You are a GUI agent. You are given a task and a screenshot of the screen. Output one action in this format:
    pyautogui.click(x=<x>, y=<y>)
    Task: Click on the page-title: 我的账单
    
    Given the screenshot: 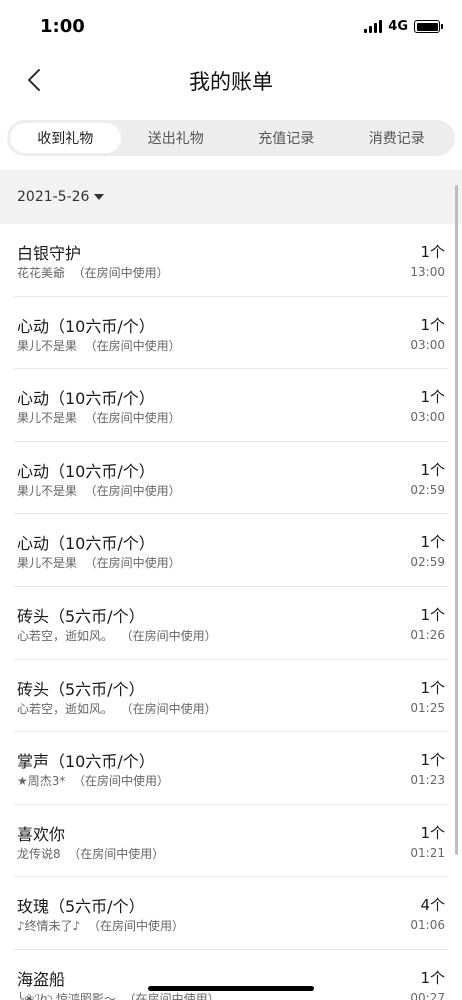 What is the action you would take?
    pyautogui.click(x=231, y=82)
    